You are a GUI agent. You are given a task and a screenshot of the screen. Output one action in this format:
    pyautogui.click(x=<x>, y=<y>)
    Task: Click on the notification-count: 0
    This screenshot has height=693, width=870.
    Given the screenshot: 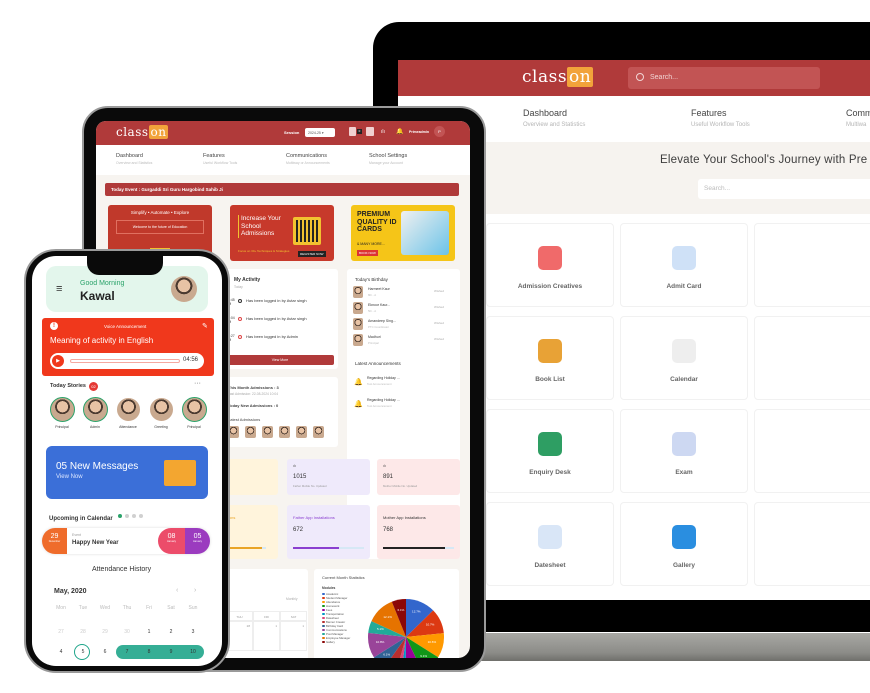 What is the action you would take?
    pyautogui.click(x=359, y=131)
    